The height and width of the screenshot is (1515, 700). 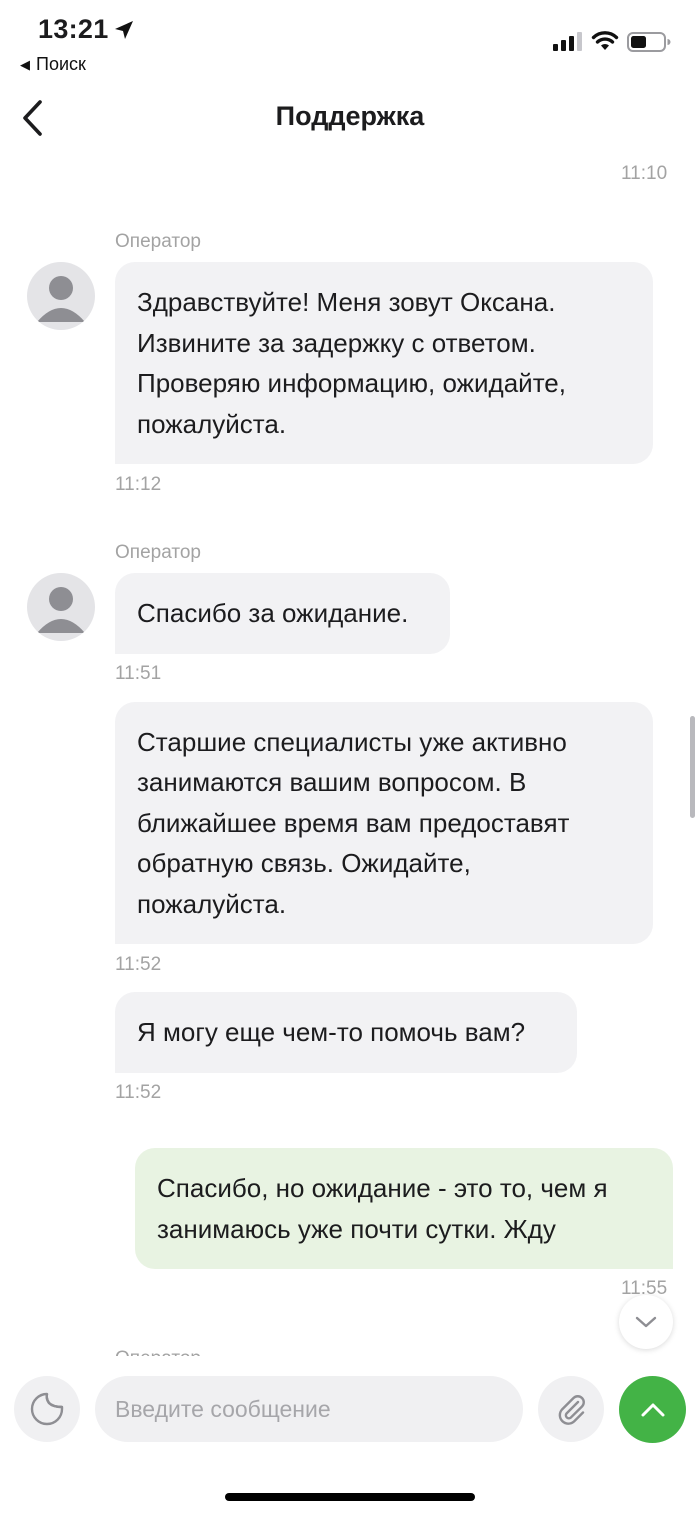 What do you see at coordinates (304, 863) in the screenshot?
I see `message-line: обратную связь. Ожидайте,` at bounding box center [304, 863].